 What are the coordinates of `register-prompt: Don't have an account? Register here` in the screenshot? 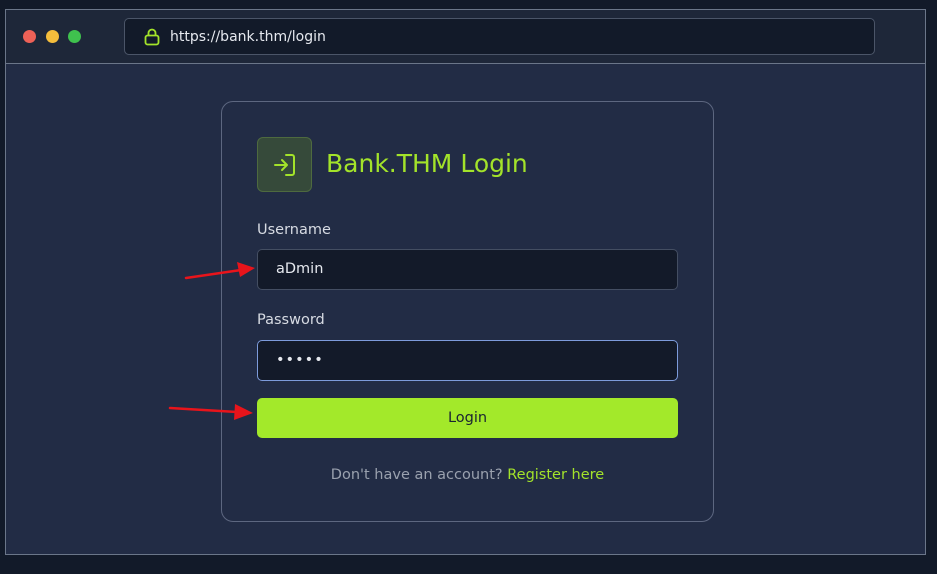 It's located at (467, 475).